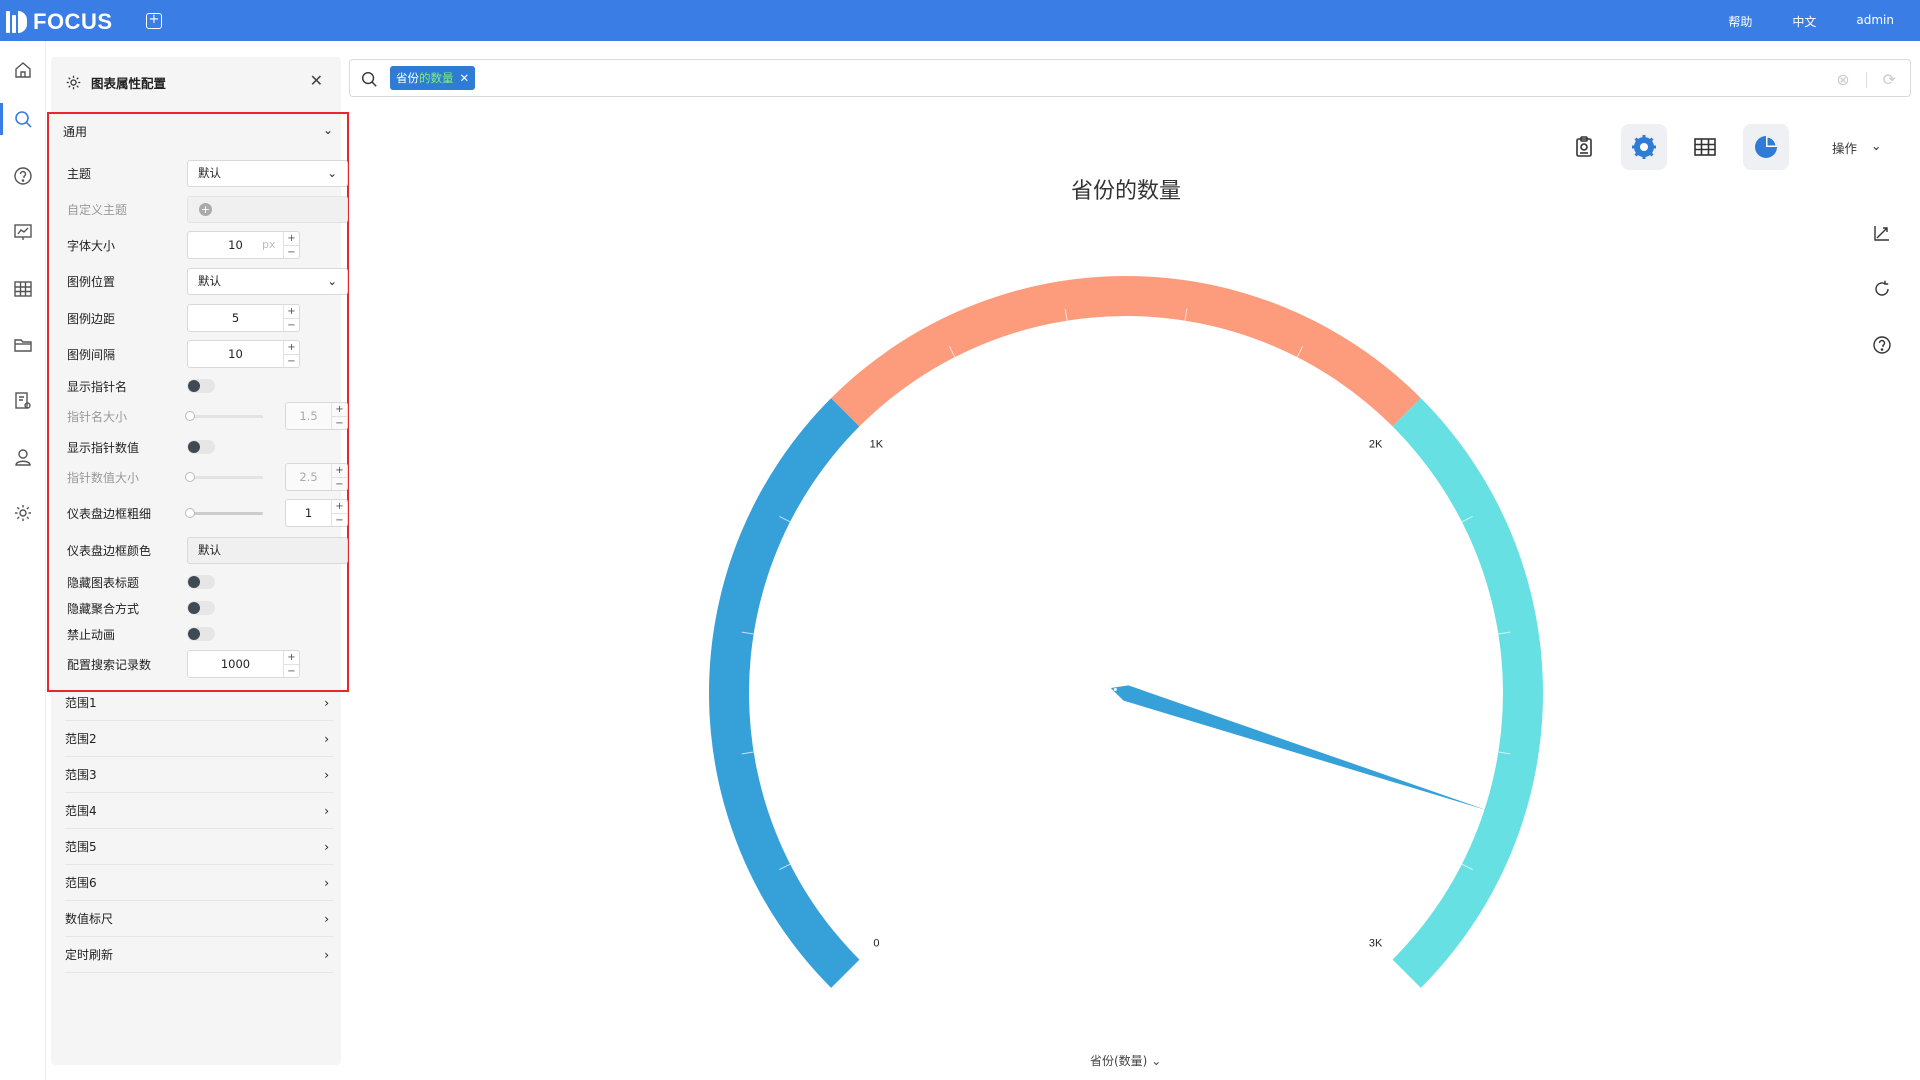  Describe the element at coordinates (1156, 1061) in the screenshot. I see `chevron-down-icon: ⌄` at that location.